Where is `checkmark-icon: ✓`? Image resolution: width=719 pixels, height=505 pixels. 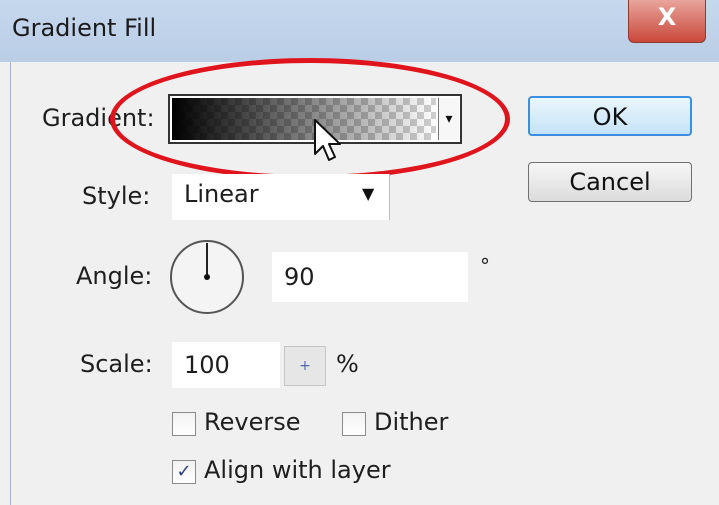 checkmark-icon: ✓ is located at coordinates (184, 471).